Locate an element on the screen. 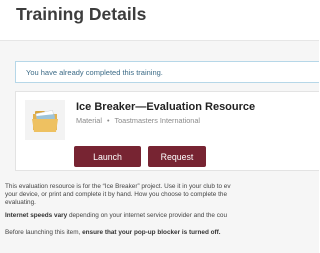  resource-type: Material is located at coordinates (89, 120).